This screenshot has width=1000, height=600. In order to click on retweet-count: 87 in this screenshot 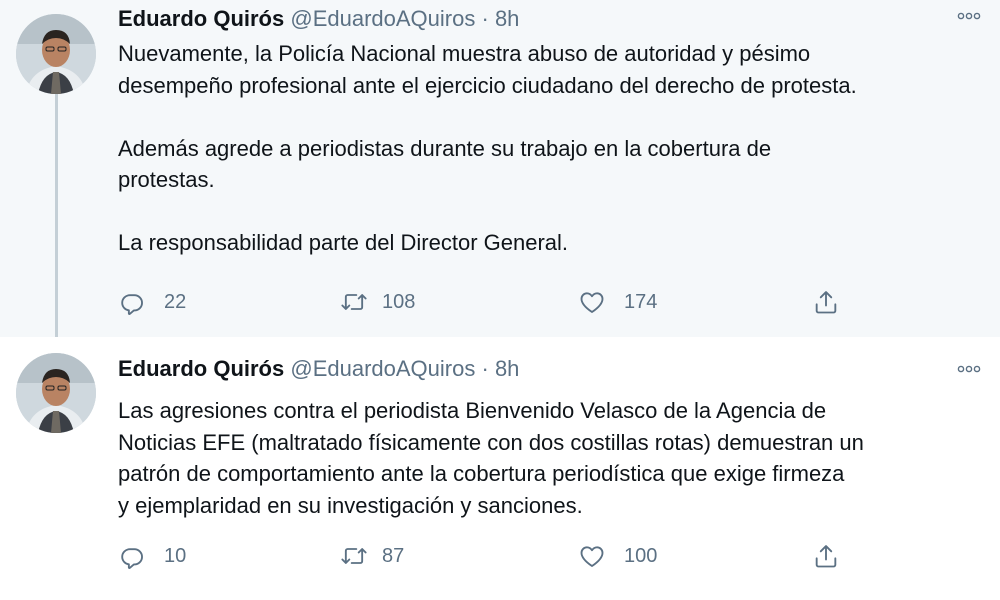, I will do `click(393, 555)`.